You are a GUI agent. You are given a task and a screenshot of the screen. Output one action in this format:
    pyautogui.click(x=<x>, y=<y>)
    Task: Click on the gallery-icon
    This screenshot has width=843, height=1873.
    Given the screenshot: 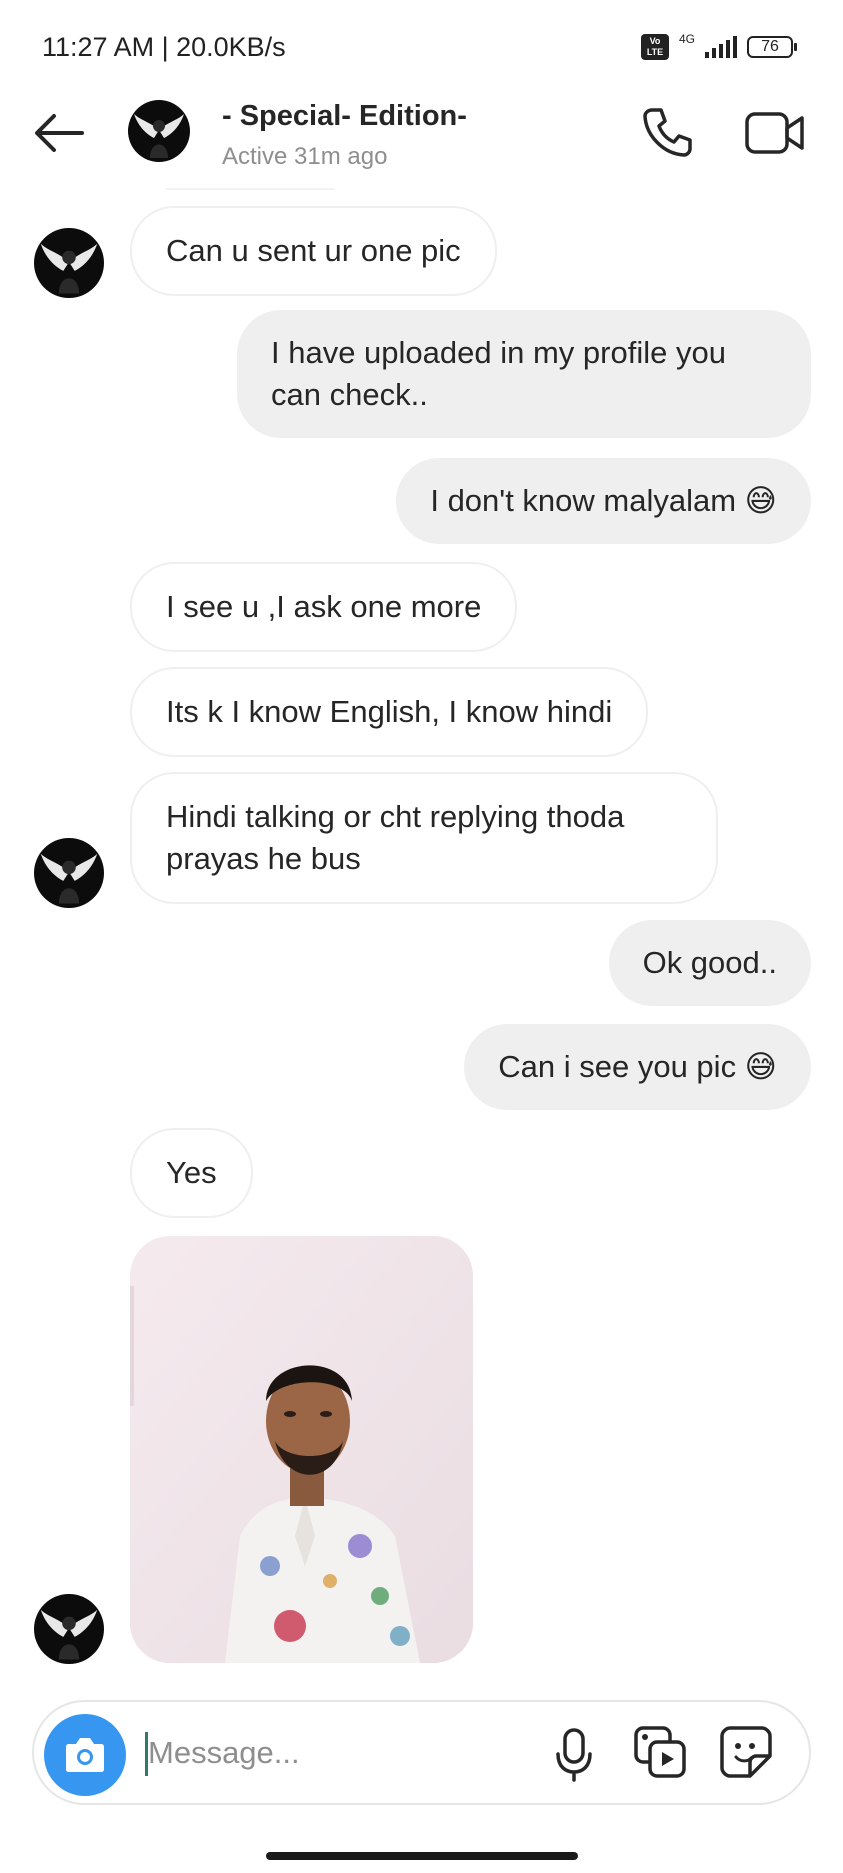 What is the action you would take?
    pyautogui.click(x=660, y=1752)
    